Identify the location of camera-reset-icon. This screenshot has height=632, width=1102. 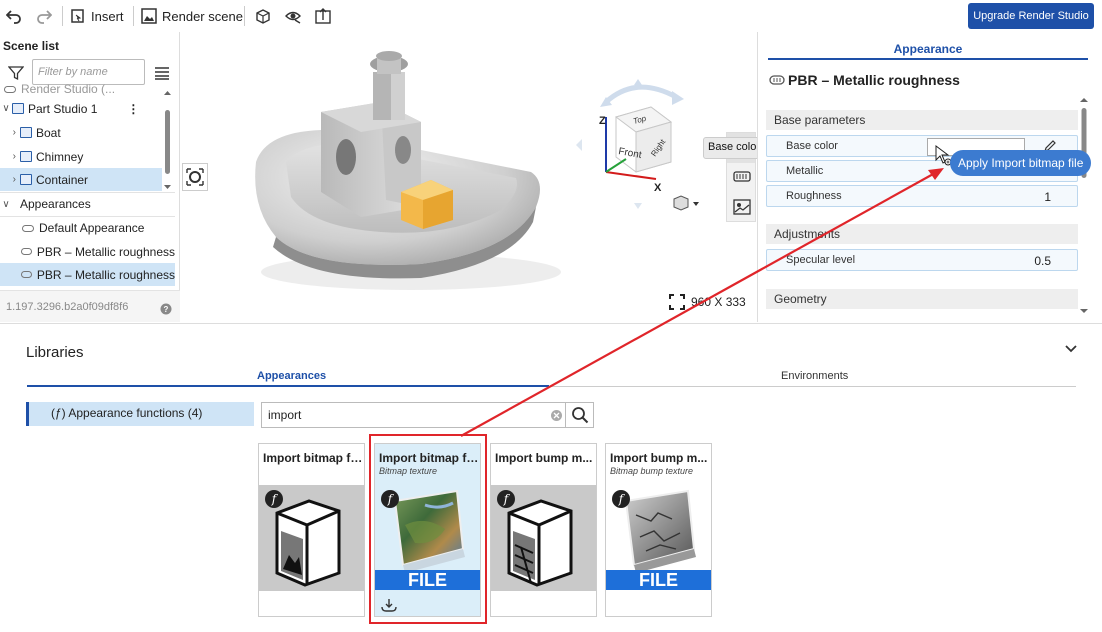
(195, 177).